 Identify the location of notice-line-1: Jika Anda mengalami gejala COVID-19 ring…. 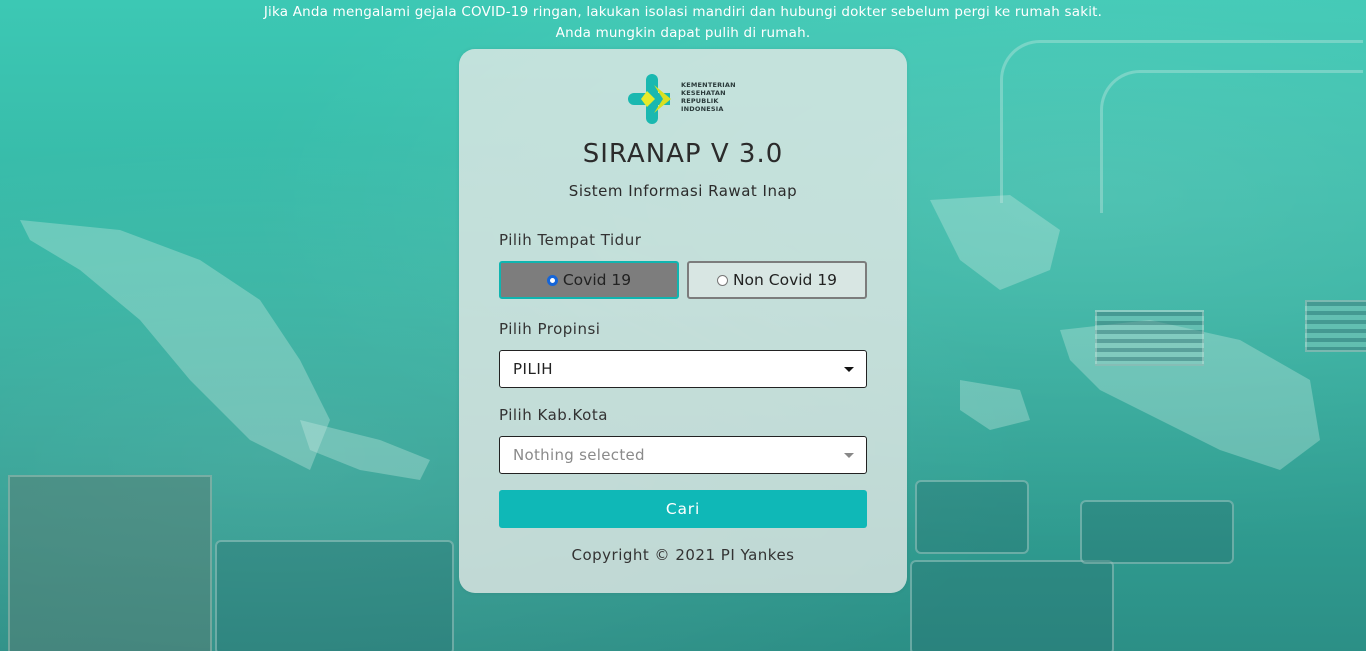
(683, 12).